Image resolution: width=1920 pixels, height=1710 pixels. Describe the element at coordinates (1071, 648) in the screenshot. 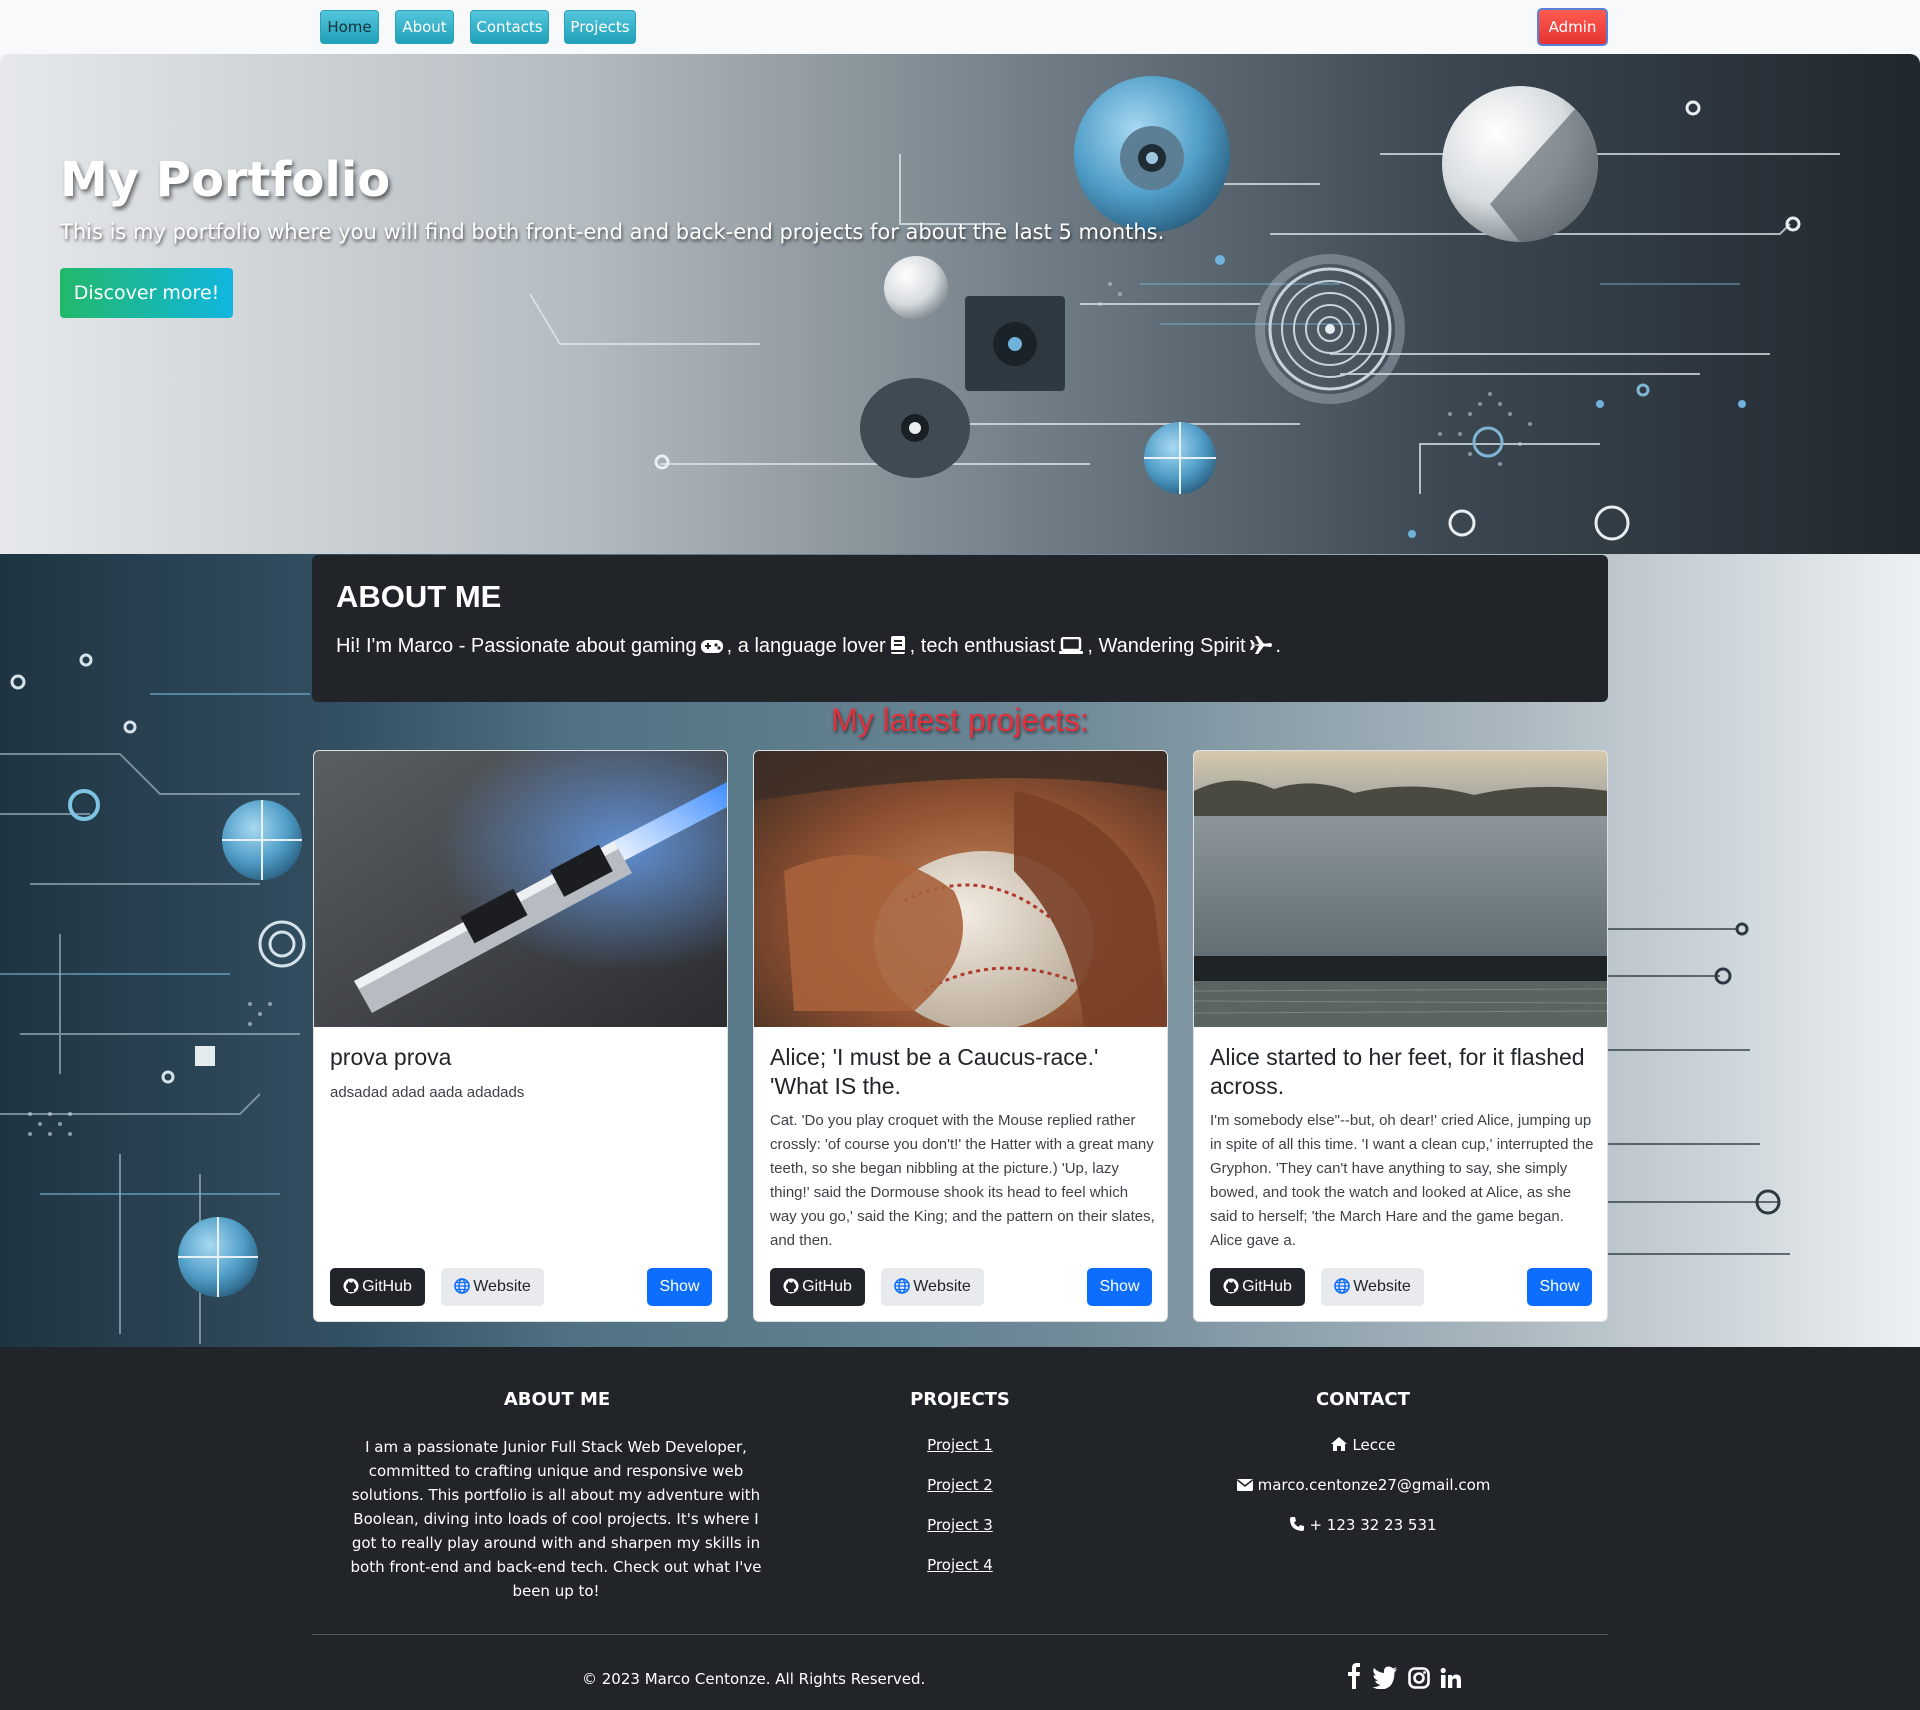

I see `laptop-icon` at that location.